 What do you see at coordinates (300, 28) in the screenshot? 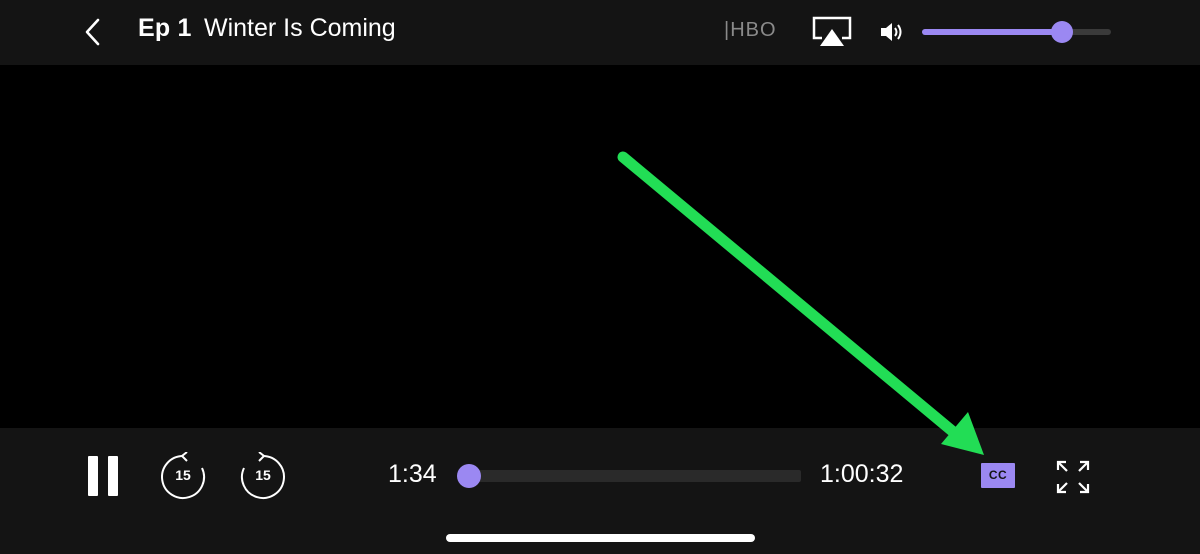
I see `episode-title: Winter Is Coming` at bounding box center [300, 28].